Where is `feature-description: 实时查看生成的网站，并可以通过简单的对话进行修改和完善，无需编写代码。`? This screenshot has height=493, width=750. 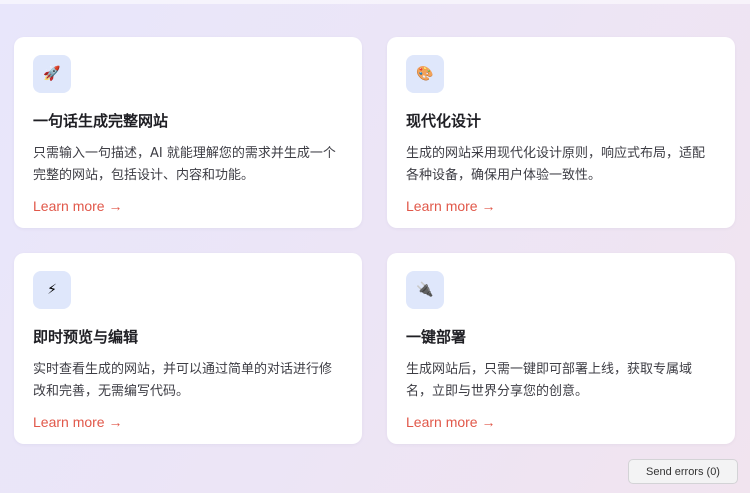 feature-description: 实时查看生成的网站，并可以通过简单的对话进行修改和完善，无需编写代码。 is located at coordinates (183, 380).